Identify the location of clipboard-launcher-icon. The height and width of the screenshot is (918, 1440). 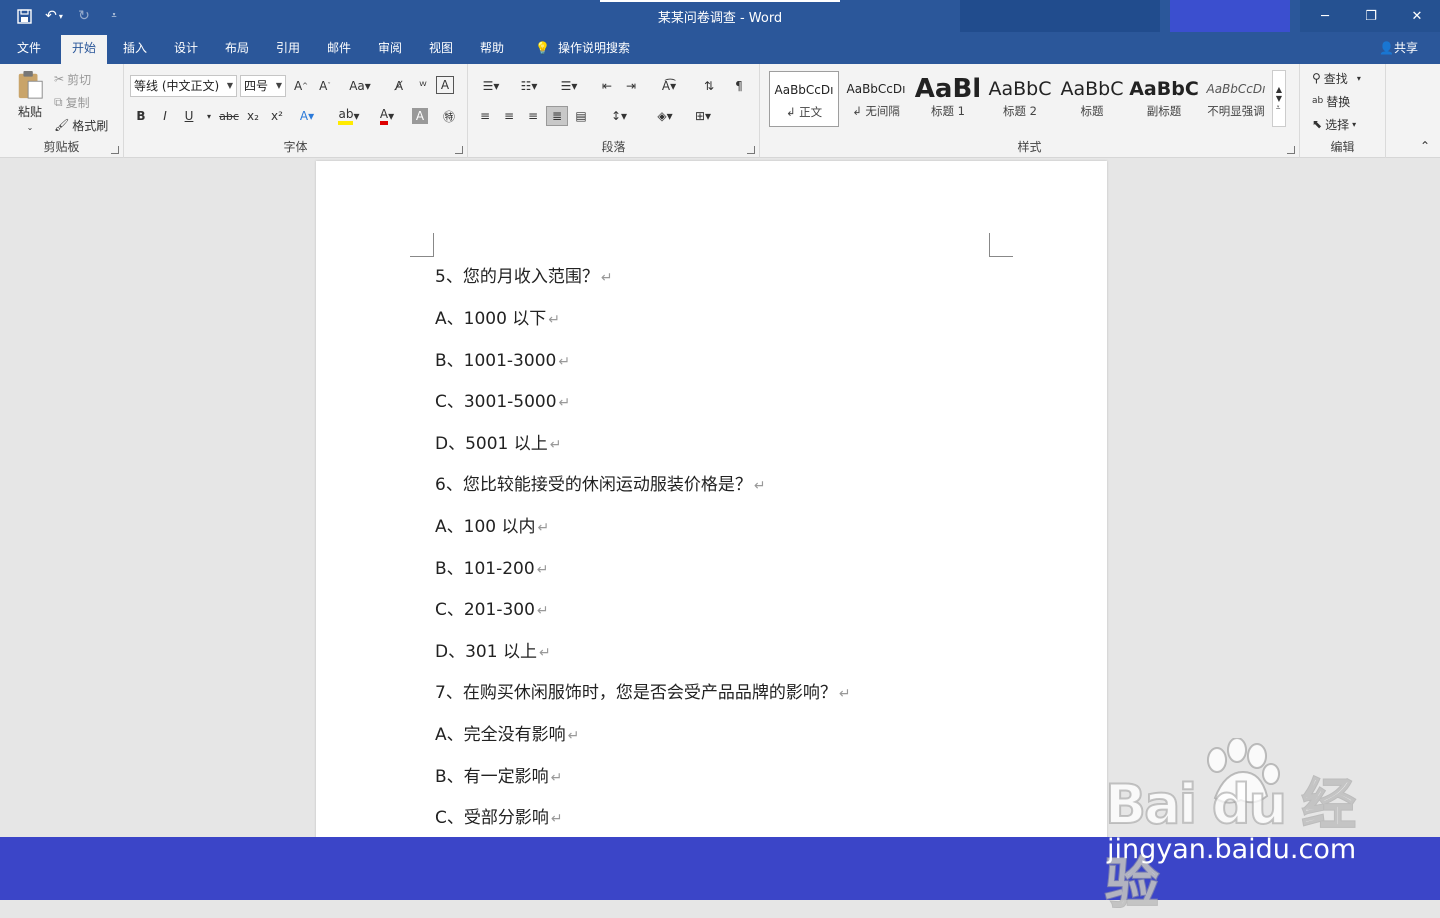
(115, 150).